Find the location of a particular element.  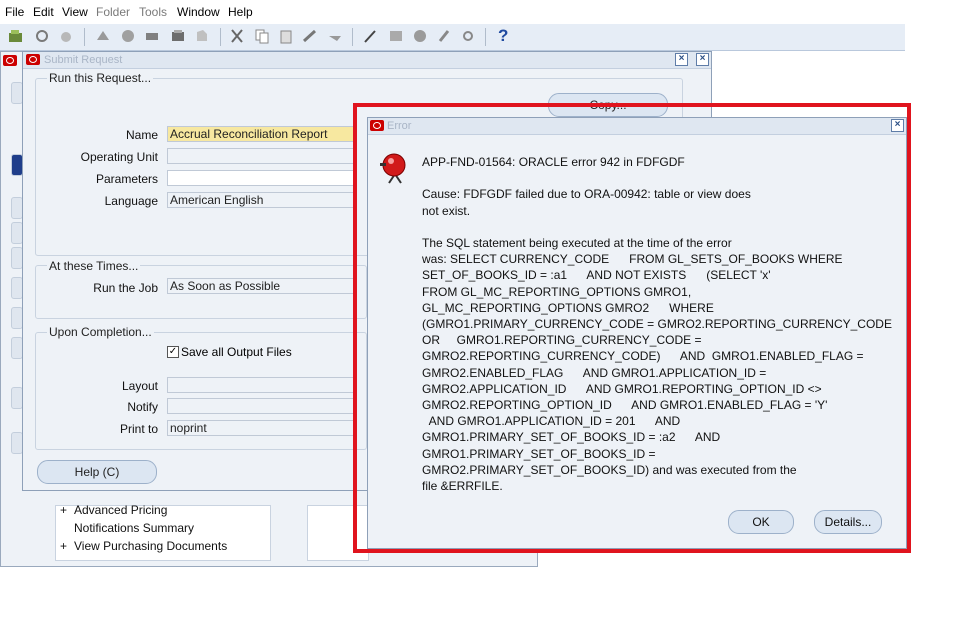

name-field: Accrual Reconciliation Report is located at coordinates (262, 134).